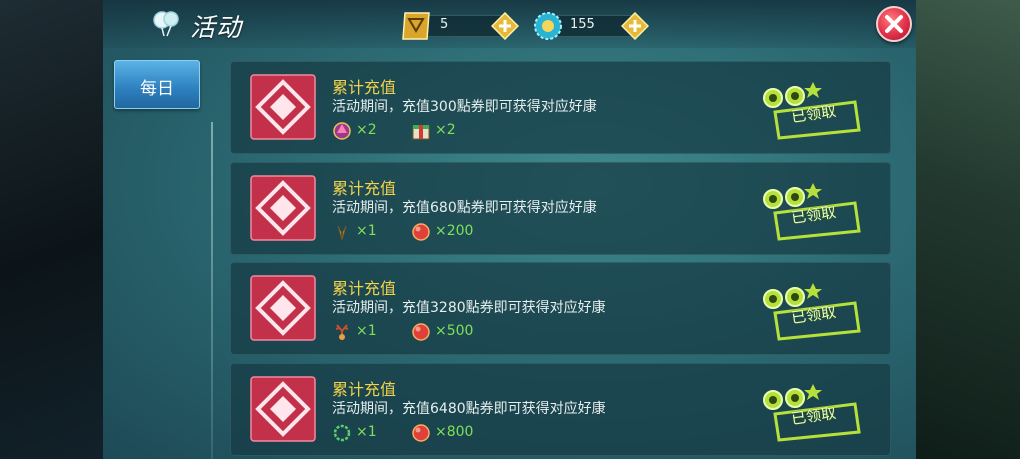 The height and width of the screenshot is (459, 1020). Describe the element at coordinates (454, 432) in the screenshot. I see `reward-quantity: ×800` at that location.